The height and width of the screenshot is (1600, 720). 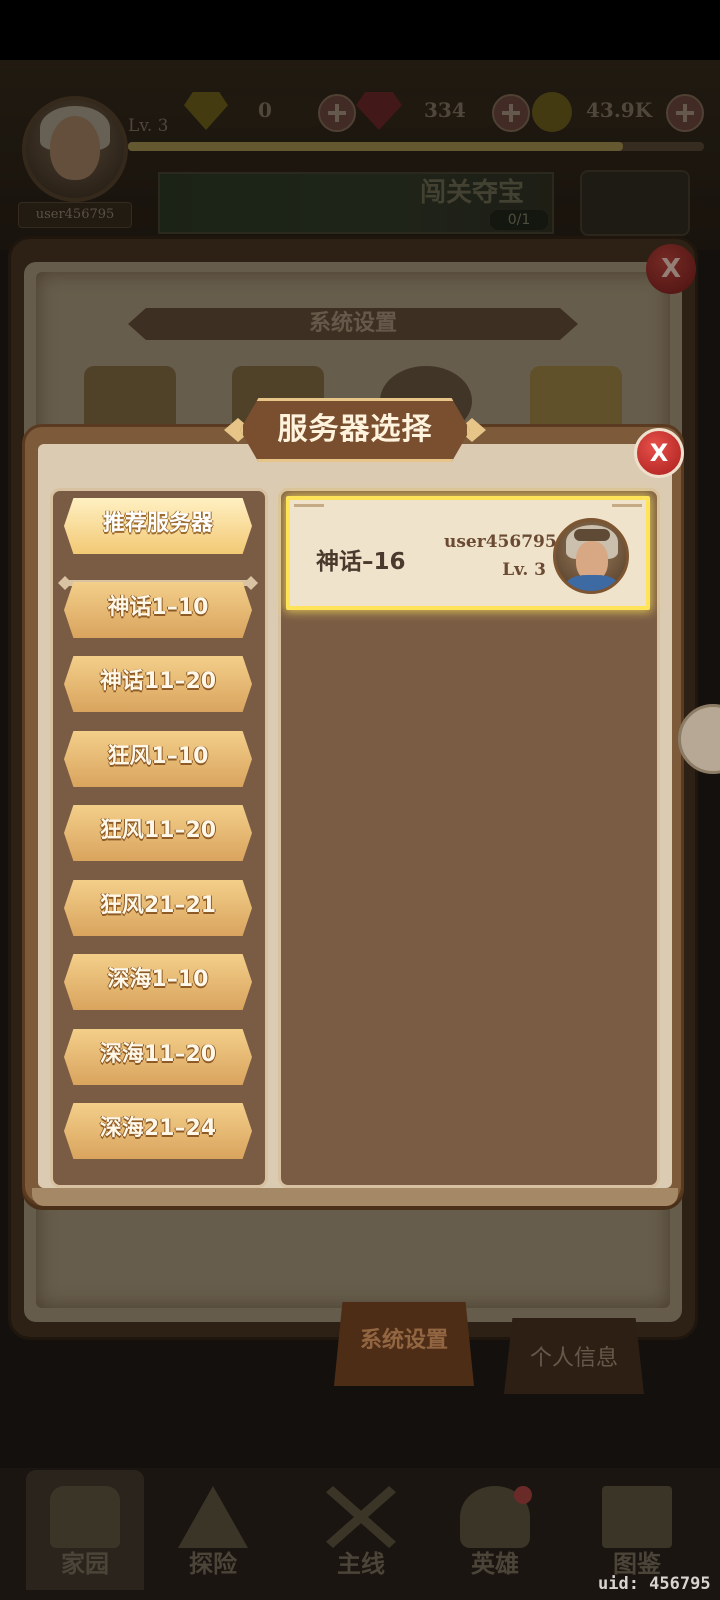 I want to click on nav-heroes-label: 英雄, so click(x=495, y=1564).